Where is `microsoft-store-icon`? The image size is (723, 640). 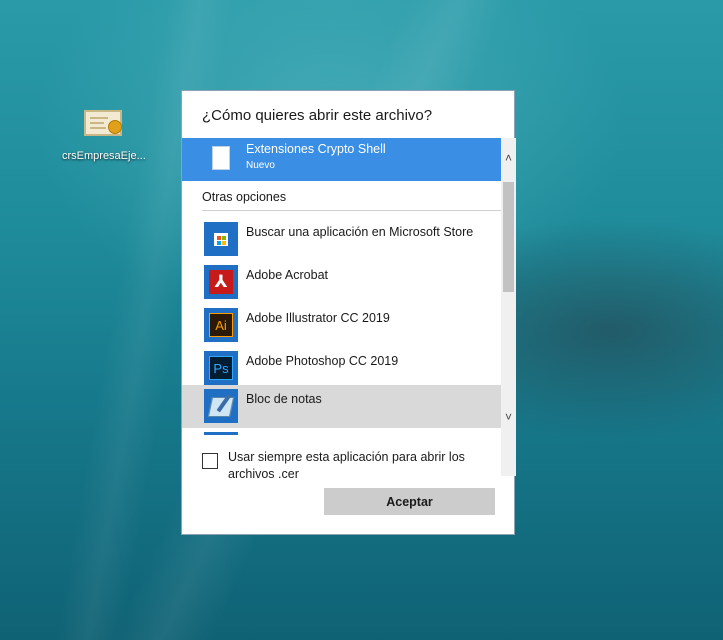
microsoft-store-icon is located at coordinates (221, 239).